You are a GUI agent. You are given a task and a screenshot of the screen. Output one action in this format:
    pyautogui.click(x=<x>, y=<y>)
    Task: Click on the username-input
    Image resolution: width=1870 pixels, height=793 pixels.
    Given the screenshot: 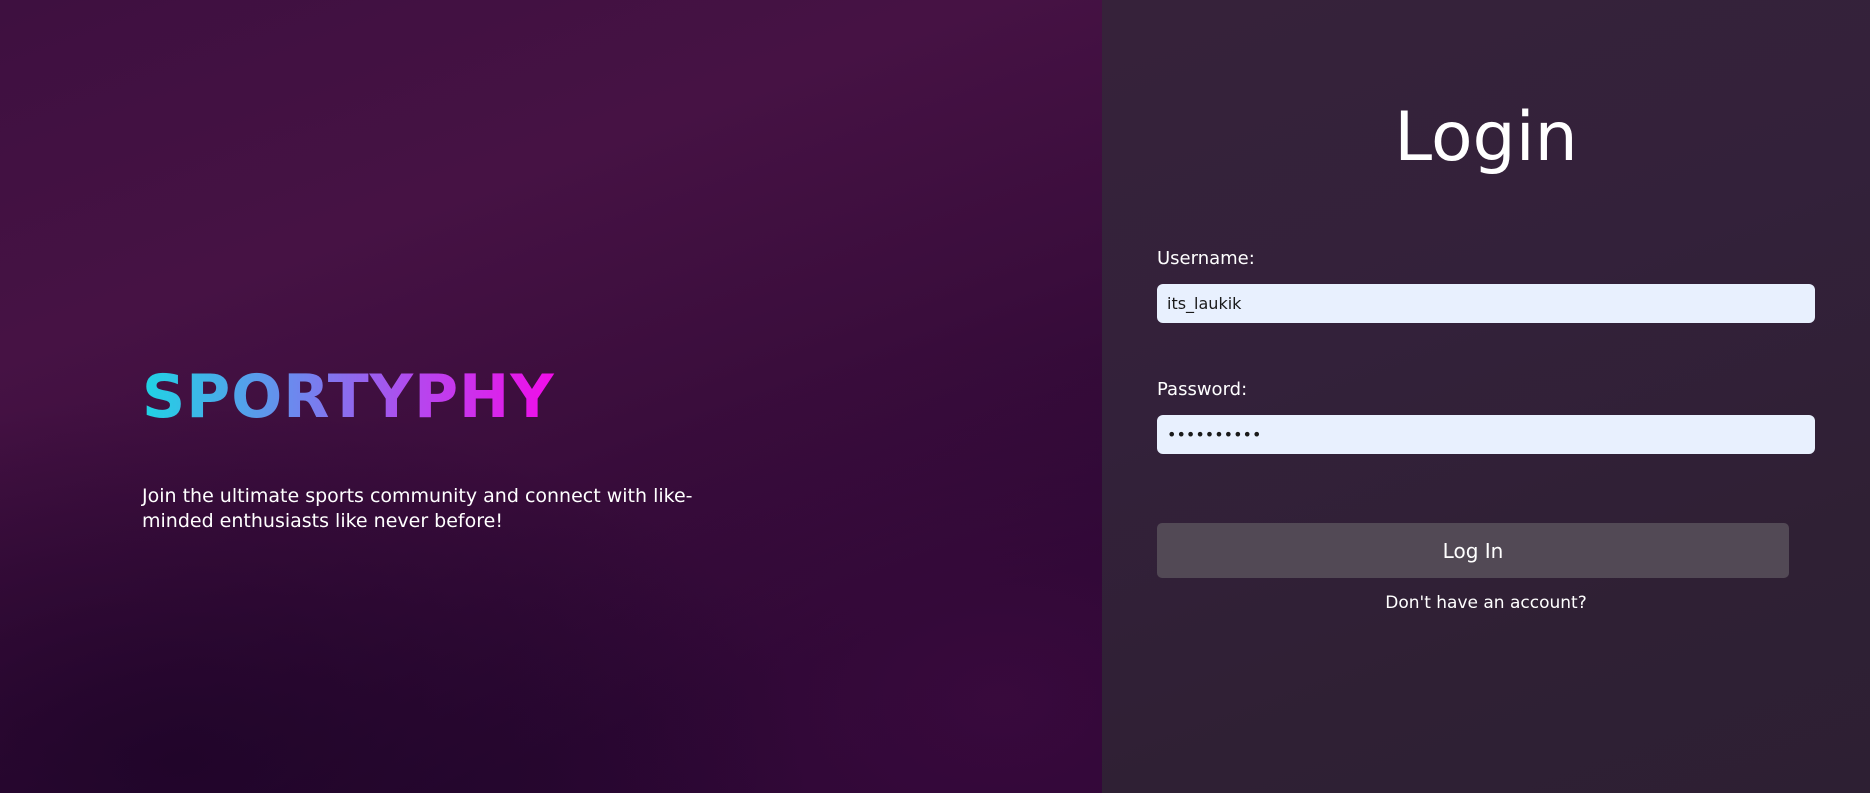 What is the action you would take?
    pyautogui.click(x=1486, y=303)
    